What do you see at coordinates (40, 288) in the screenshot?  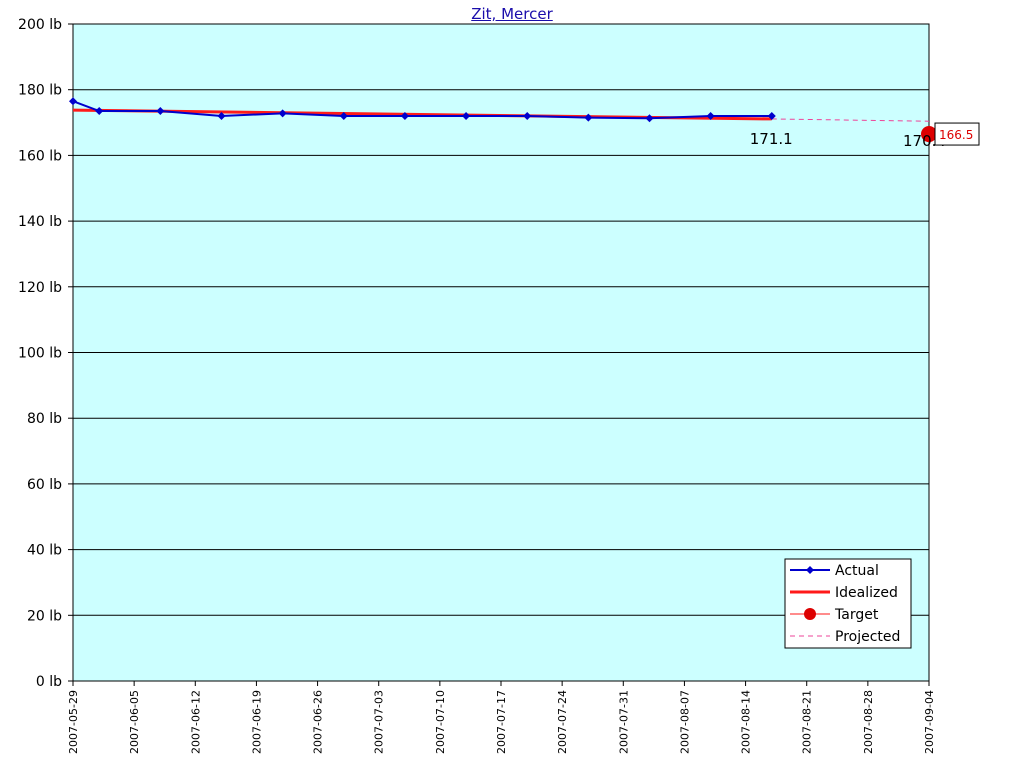 I see `y-tick-label: 120 lb` at bounding box center [40, 288].